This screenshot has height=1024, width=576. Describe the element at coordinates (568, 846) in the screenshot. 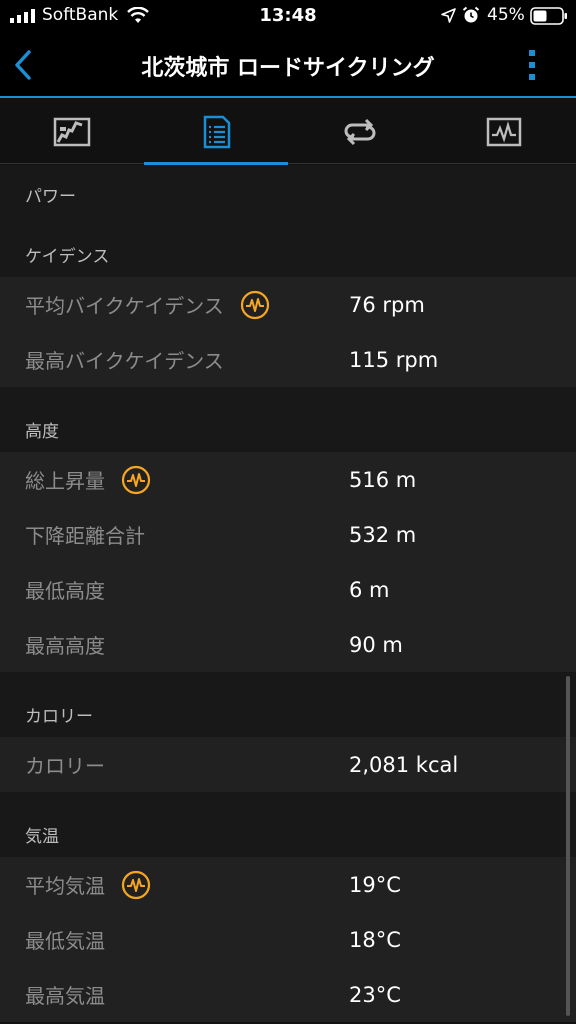

I see `scrollbar` at that location.